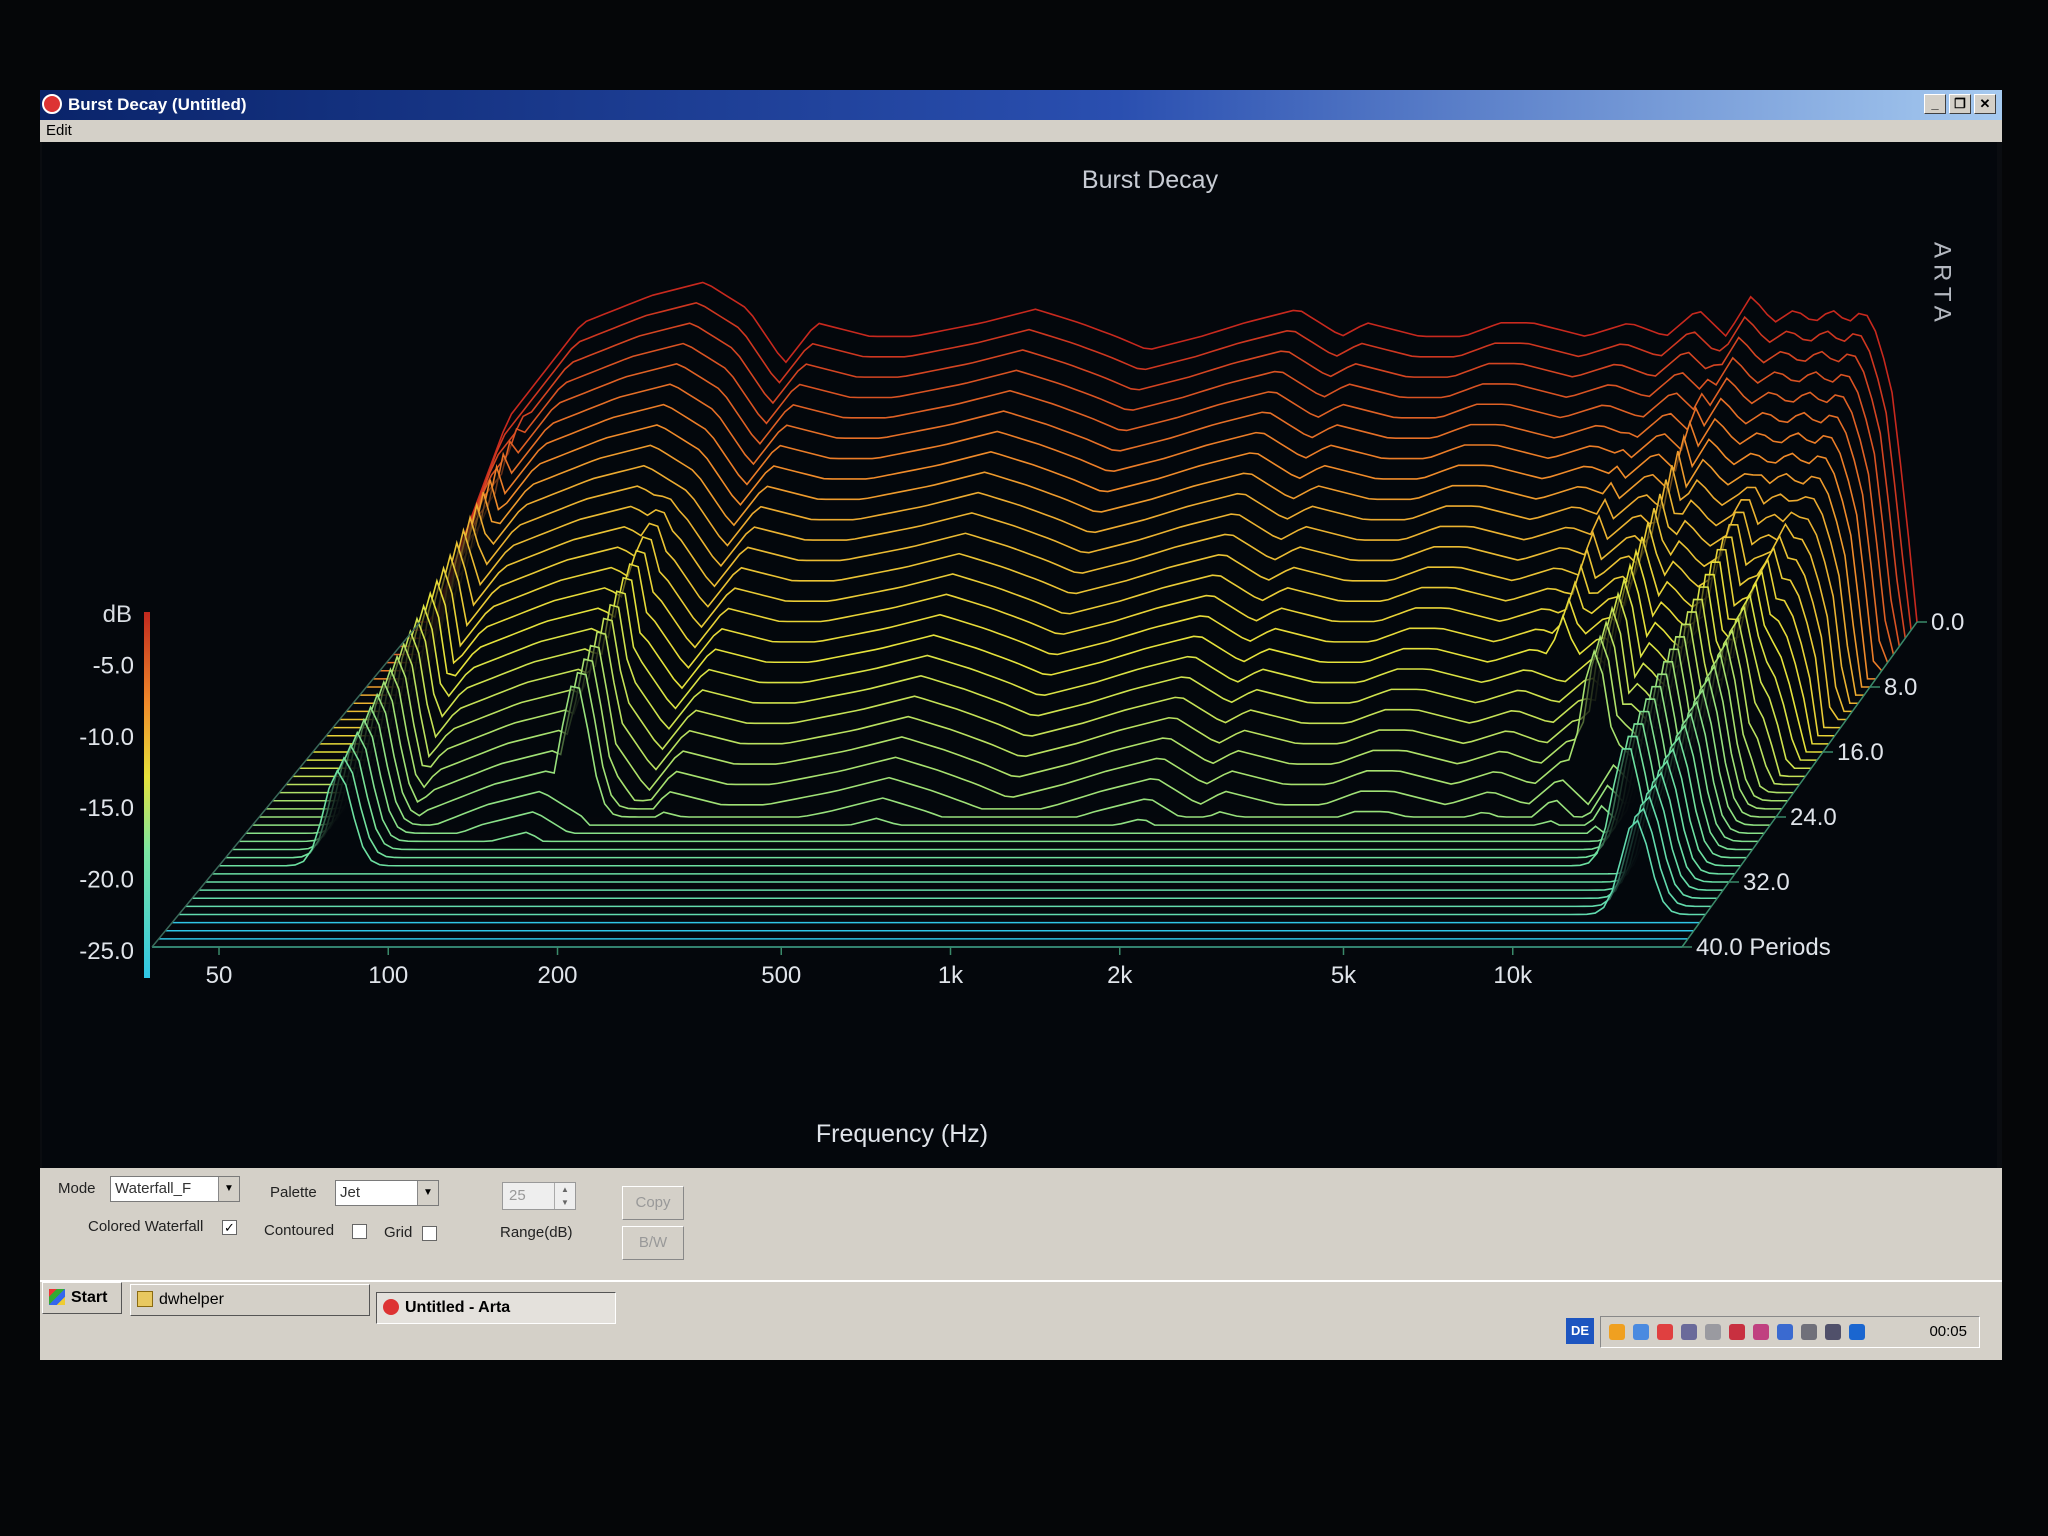 The height and width of the screenshot is (1536, 2048). What do you see at coordinates (458, 1307) in the screenshot?
I see `taskbar-item-label: Untitled - Arta` at bounding box center [458, 1307].